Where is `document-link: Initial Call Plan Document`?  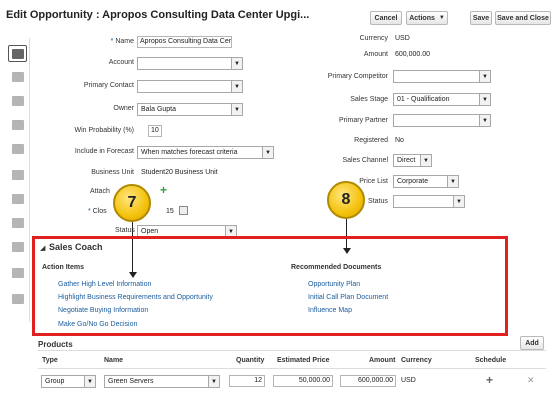
document-link: Initial Call Plan Document is located at coordinates (348, 297).